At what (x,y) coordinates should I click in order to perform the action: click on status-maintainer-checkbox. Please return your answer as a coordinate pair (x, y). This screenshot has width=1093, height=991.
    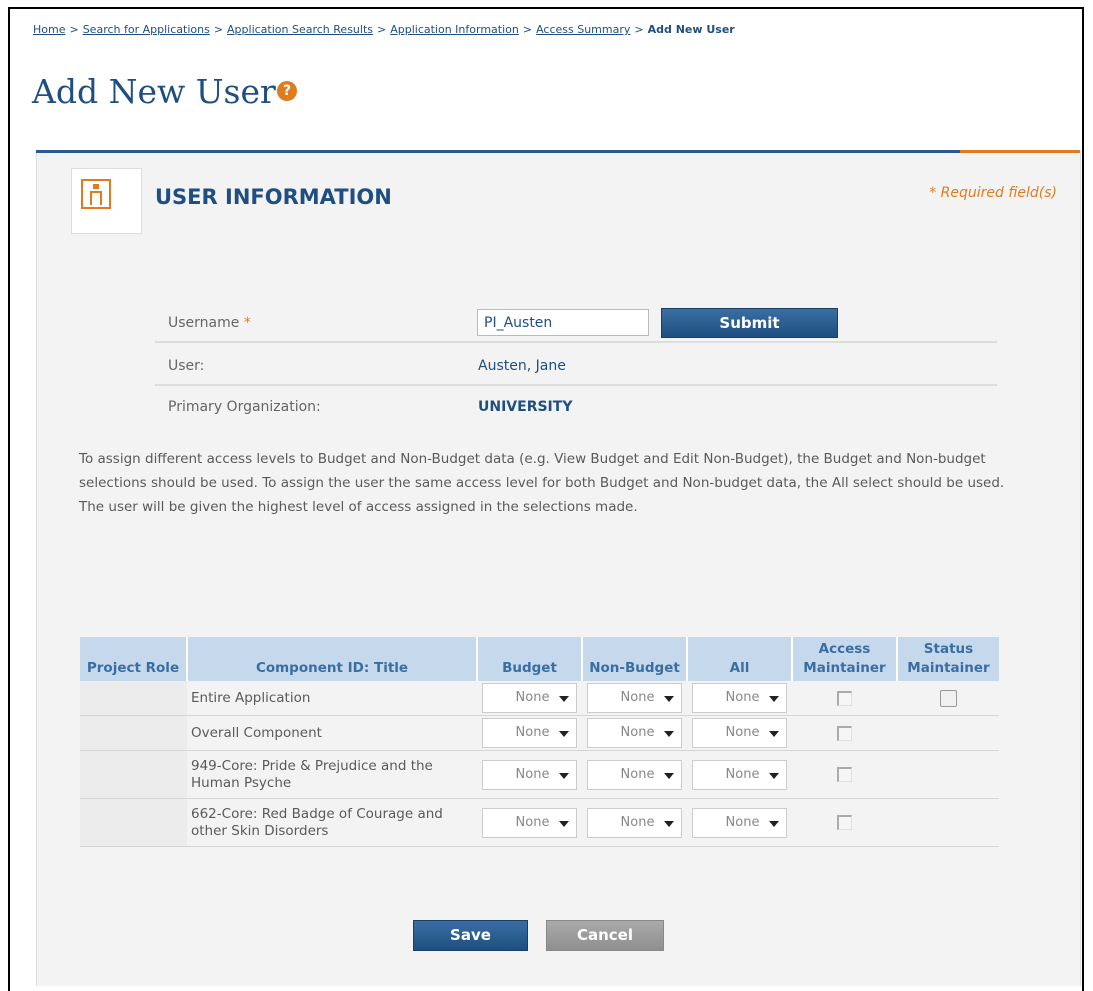
    Looking at the image, I should click on (948, 698).